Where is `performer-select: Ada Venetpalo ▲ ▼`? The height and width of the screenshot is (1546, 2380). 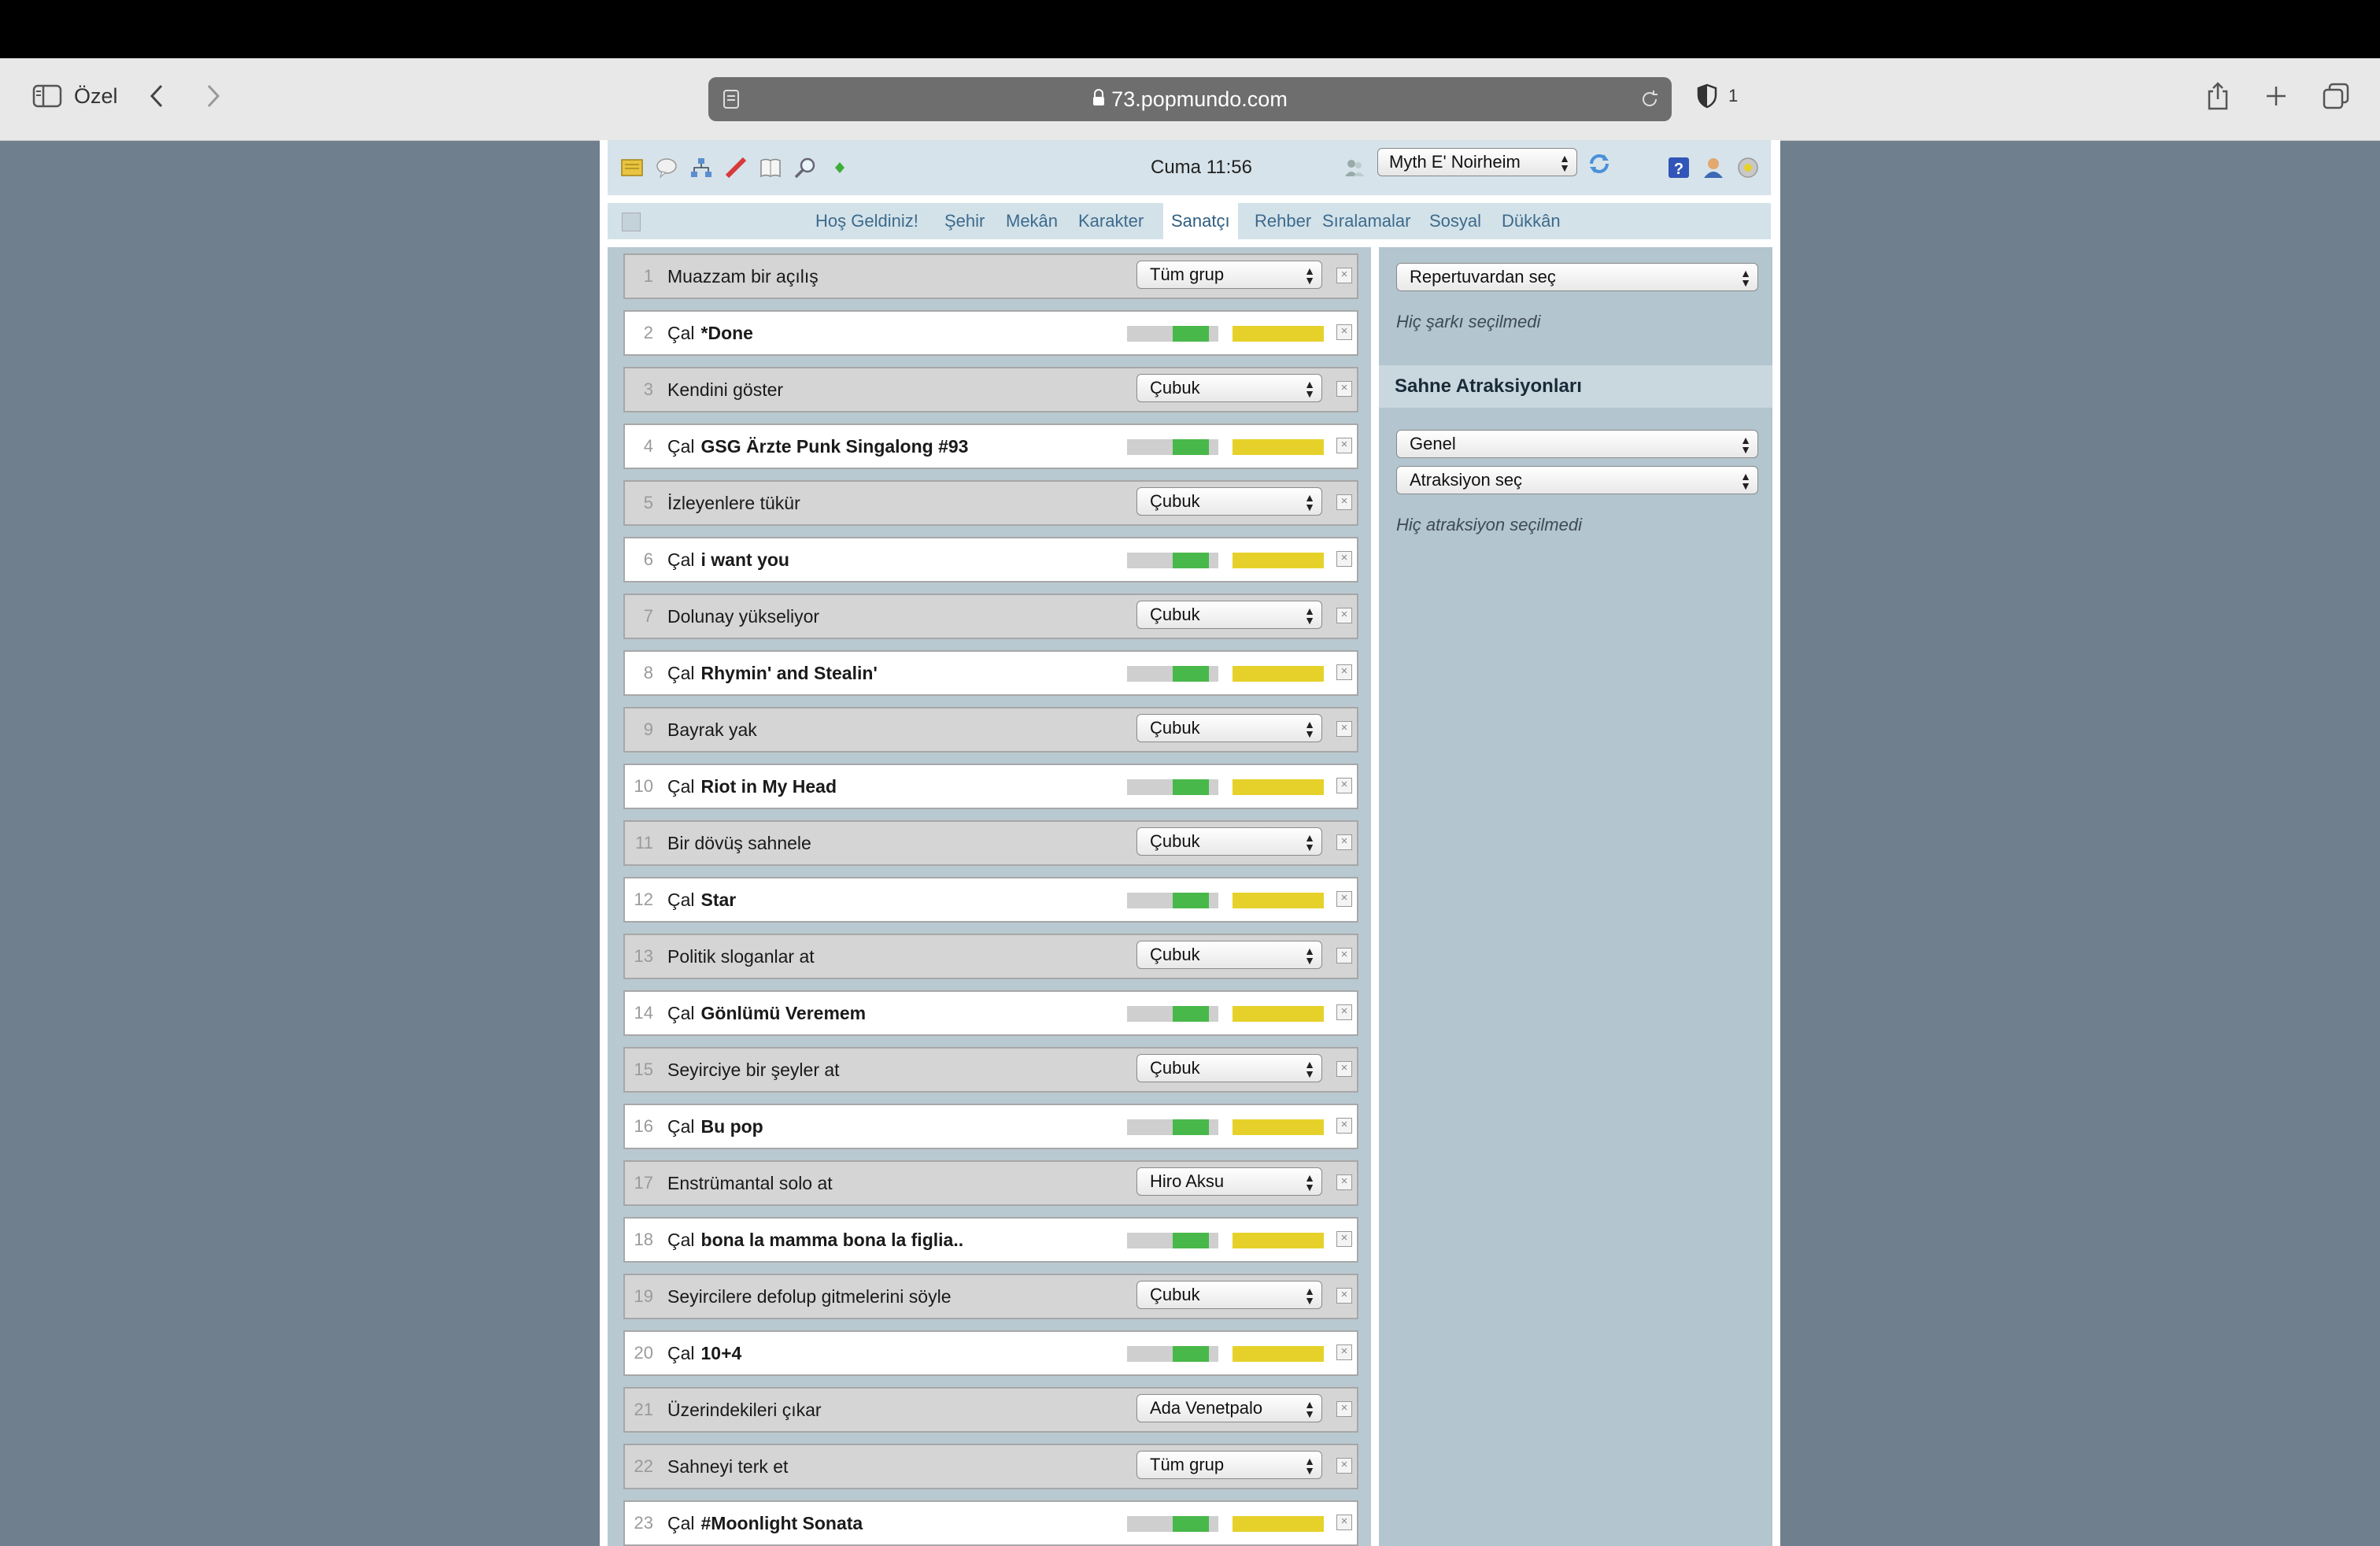
performer-select: Ada Venetpalo ▲ ▼ is located at coordinates (1229, 1408).